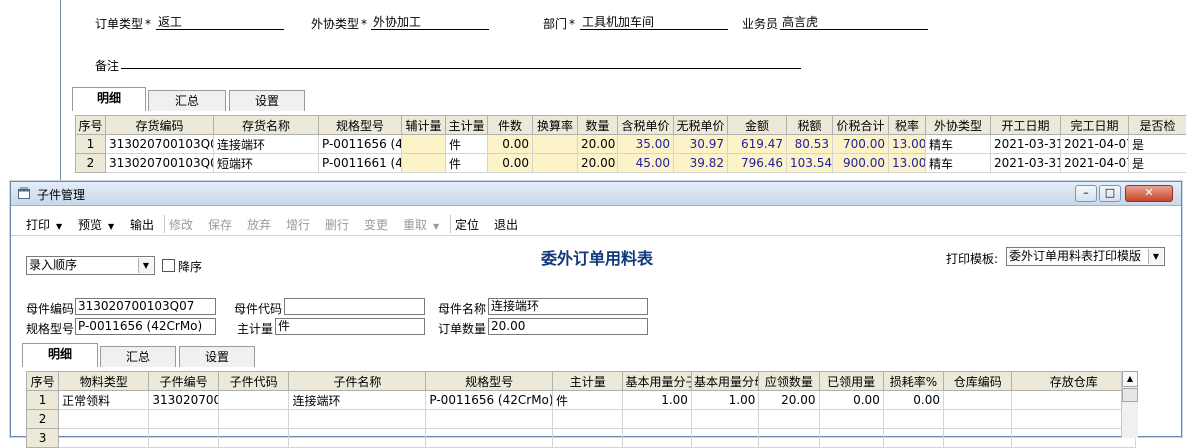 The image size is (1186, 448). Describe the element at coordinates (1074, 381) in the screenshot. I see `column-header: 存放仓库` at that location.